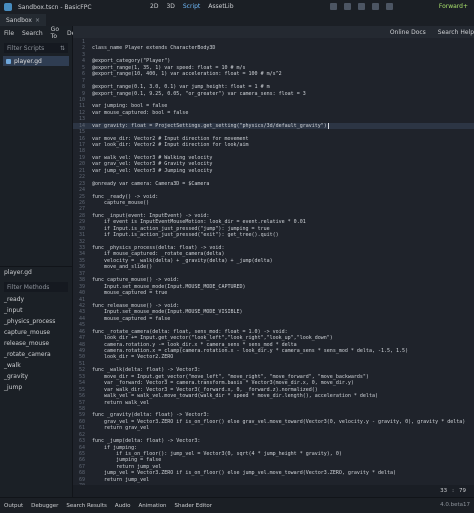  I want to click on code-text: mouse_captured = true, so click(130, 293).